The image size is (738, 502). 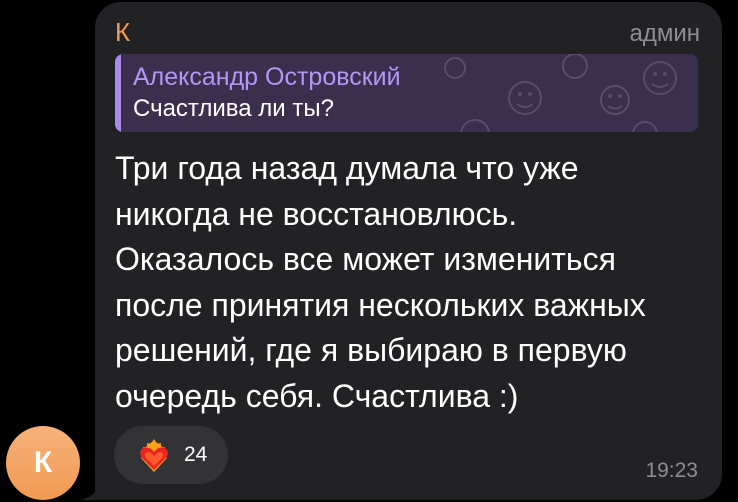 I want to click on sender-name: К, so click(x=122, y=32).